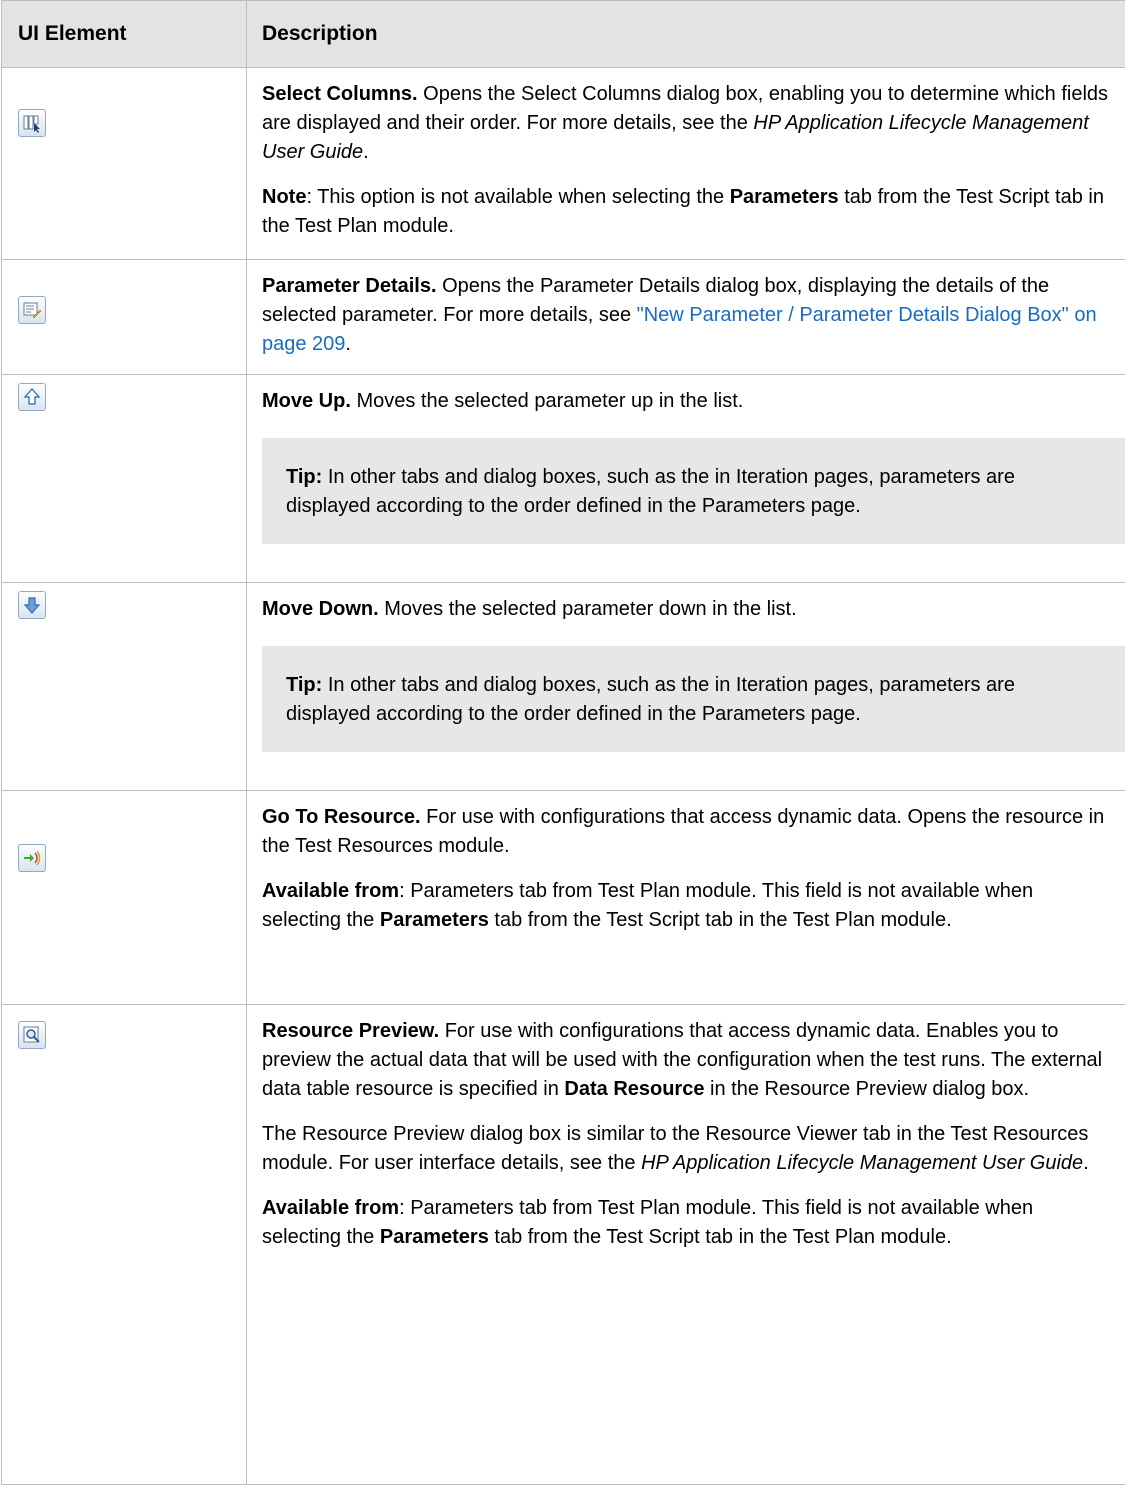 This screenshot has height=1485, width=1125. Describe the element at coordinates (349, 286) in the screenshot. I see `element-title: Parameter Details.` at that location.